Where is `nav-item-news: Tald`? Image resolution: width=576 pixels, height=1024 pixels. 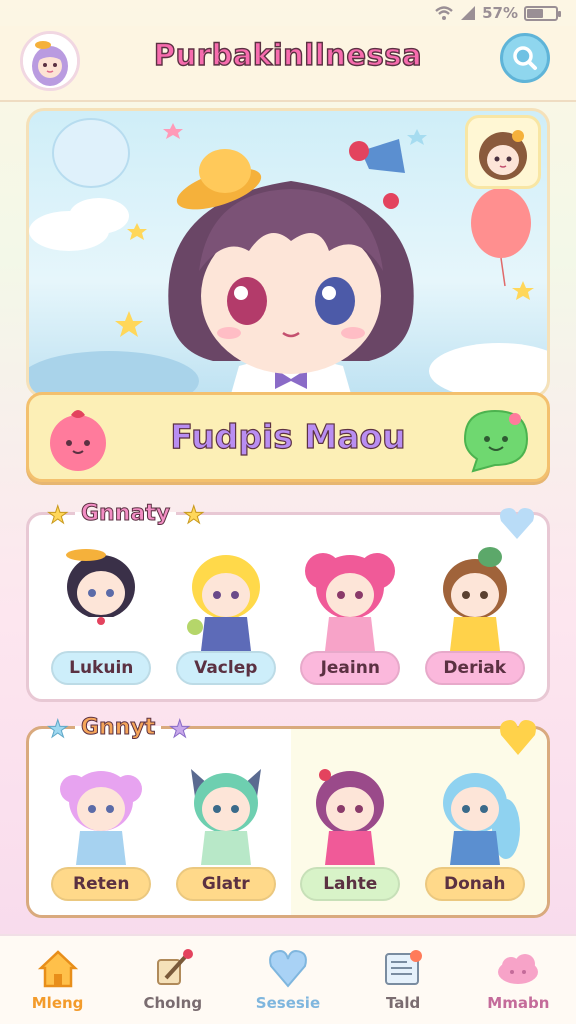
nav-item-news: Tald is located at coordinates (403, 980).